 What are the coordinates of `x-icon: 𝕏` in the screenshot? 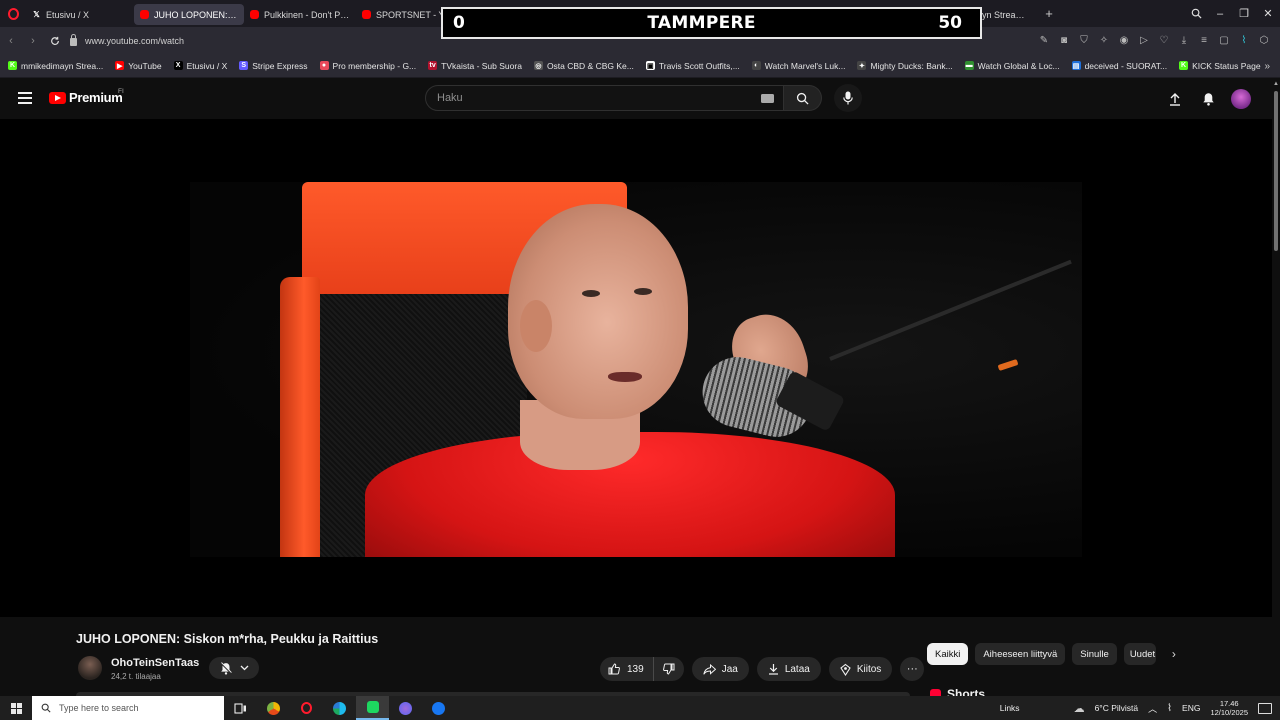 It's located at (36, 14).